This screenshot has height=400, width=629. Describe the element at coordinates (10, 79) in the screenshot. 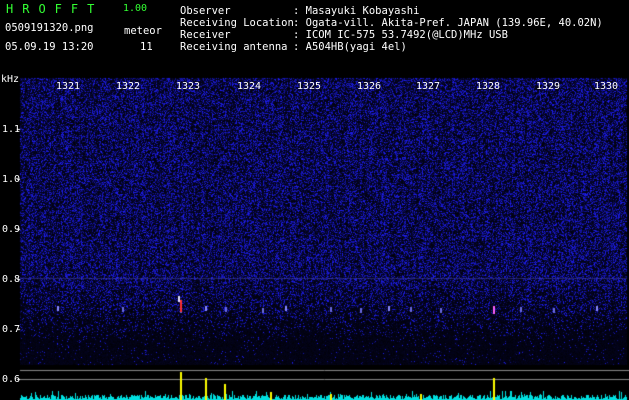

I see `y-axis-unit: kHz` at that location.